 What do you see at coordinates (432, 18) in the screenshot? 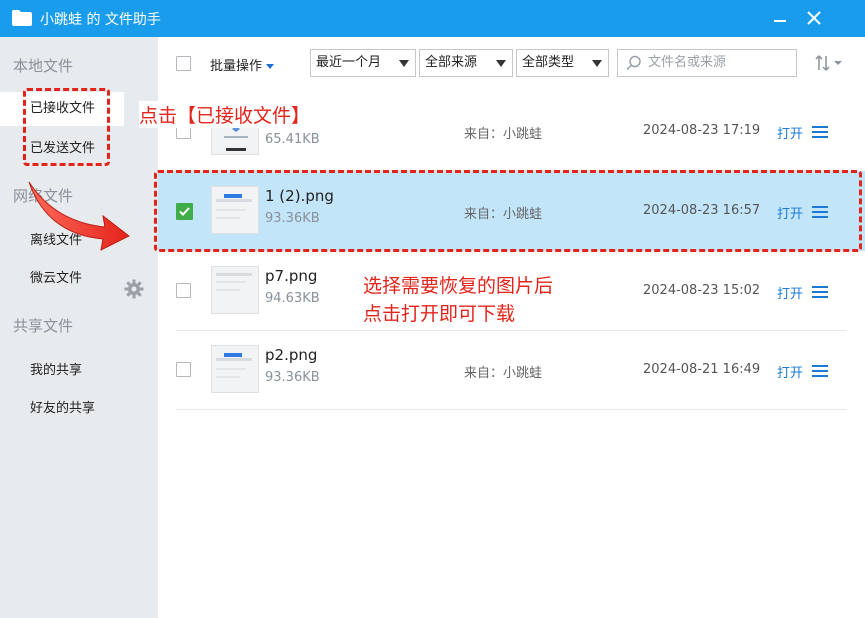
I see `title-bar: 小跳蛙 的 文件助手` at bounding box center [432, 18].